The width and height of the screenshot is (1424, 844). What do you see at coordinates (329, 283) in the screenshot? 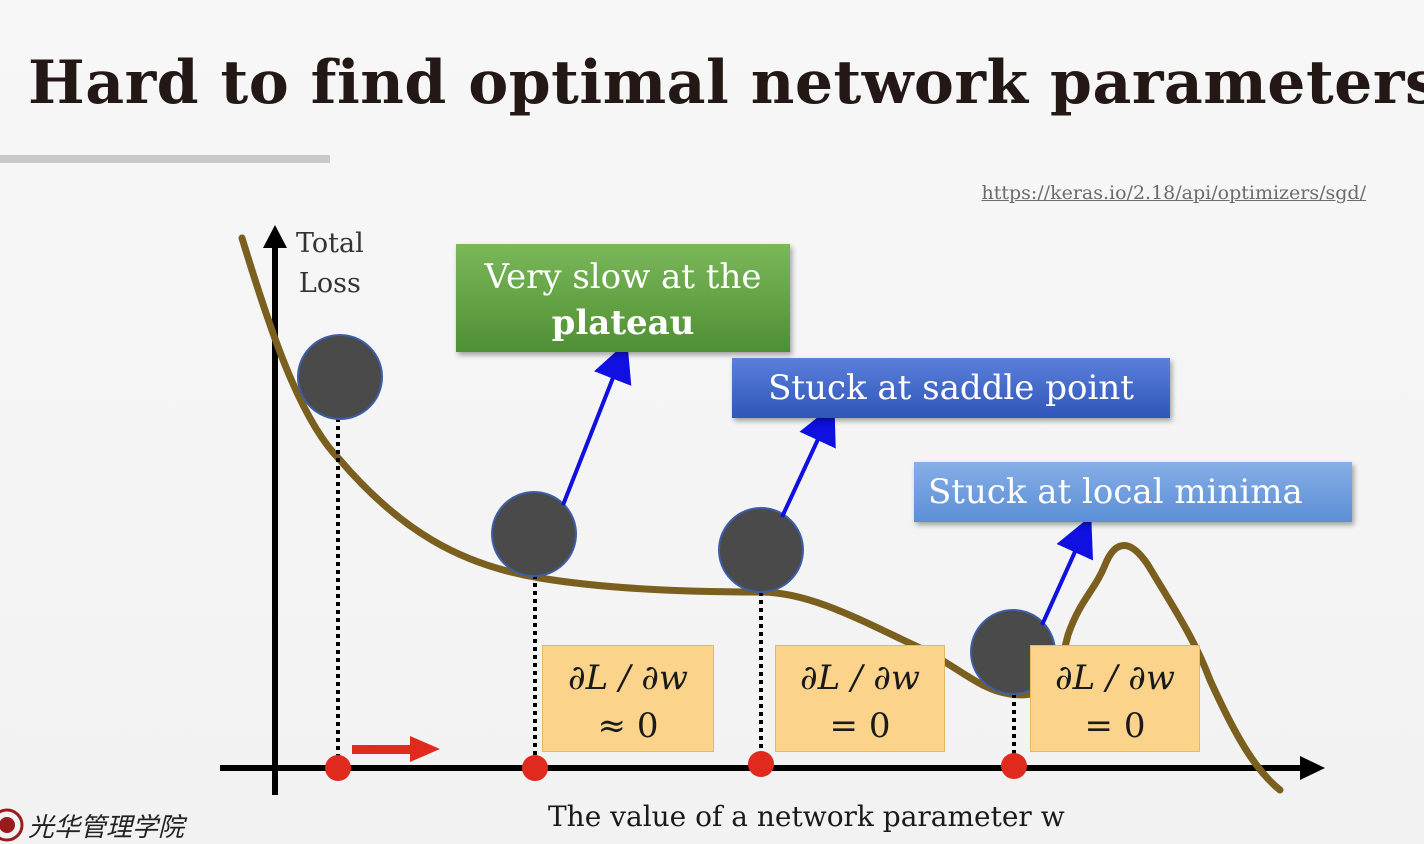
I see `y-axis-label-line2: Loss` at bounding box center [329, 283].